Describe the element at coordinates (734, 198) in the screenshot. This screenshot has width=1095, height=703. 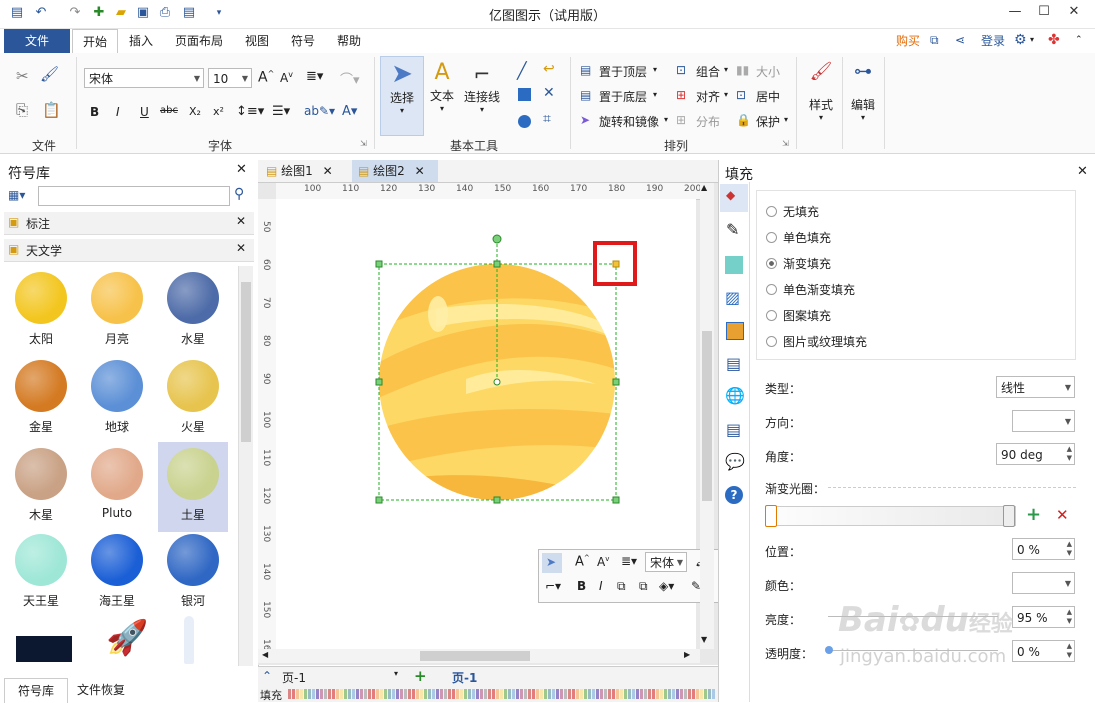
I see `fill-tool-icon: ◆` at that location.